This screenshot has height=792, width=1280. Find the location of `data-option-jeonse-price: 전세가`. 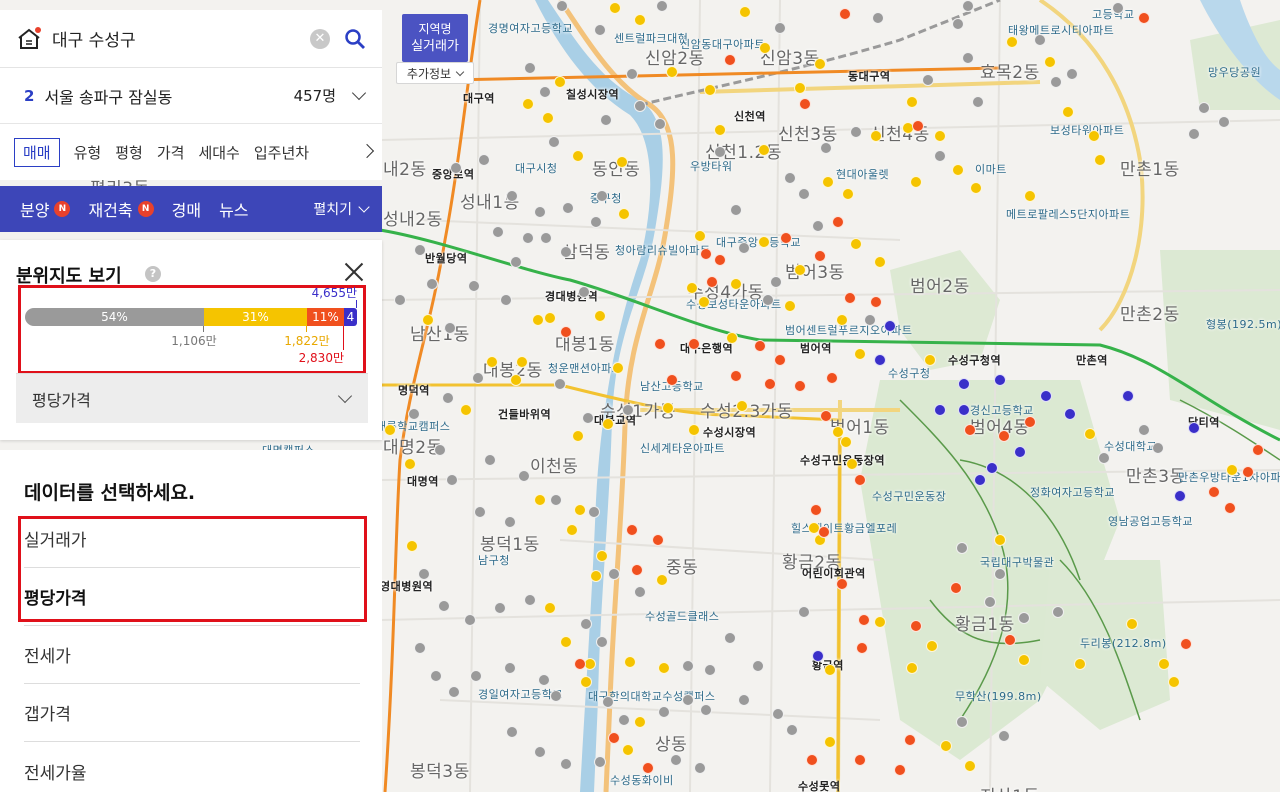

data-option-jeonse-price: 전세가 is located at coordinates (192, 655).